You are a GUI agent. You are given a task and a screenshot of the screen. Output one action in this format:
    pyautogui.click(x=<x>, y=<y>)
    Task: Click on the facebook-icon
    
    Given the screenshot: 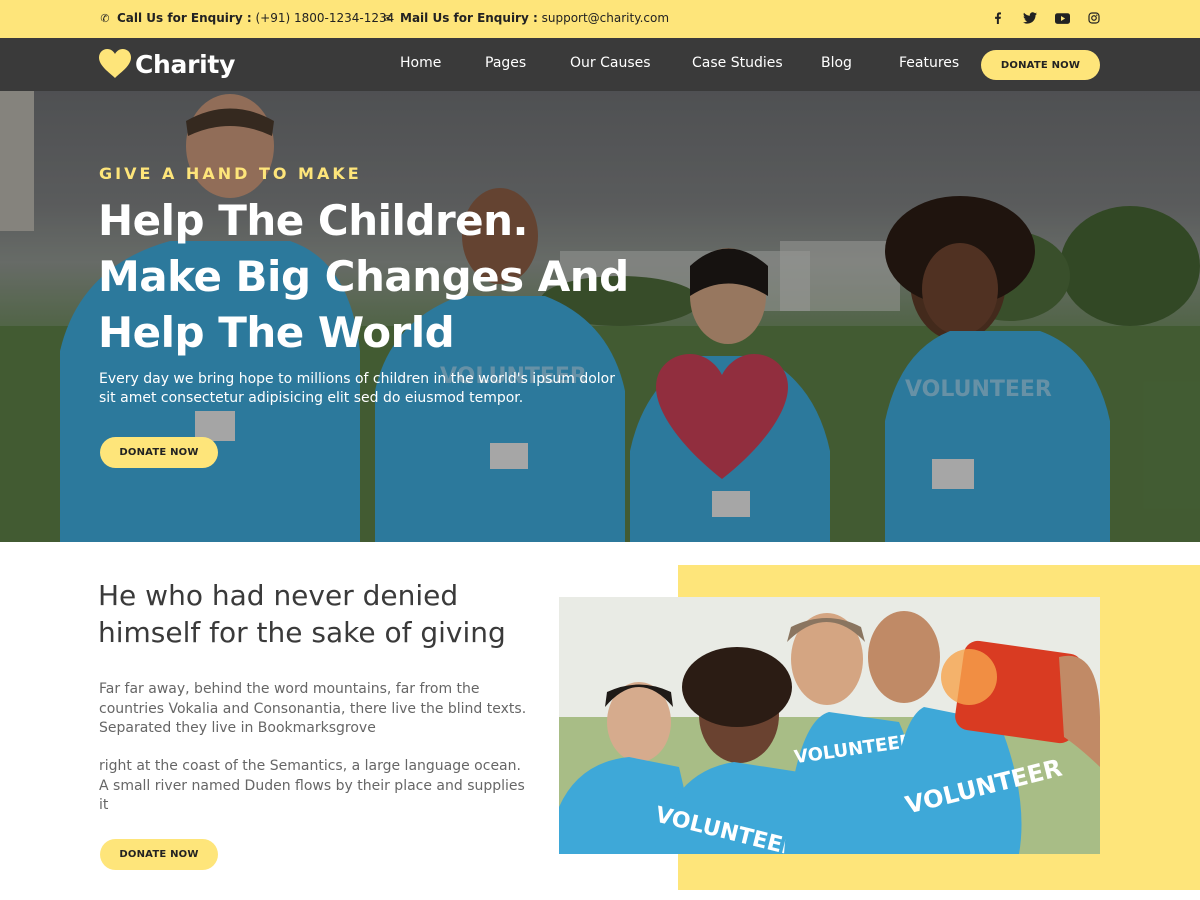 What is the action you would take?
    pyautogui.click(x=998, y=18)
    